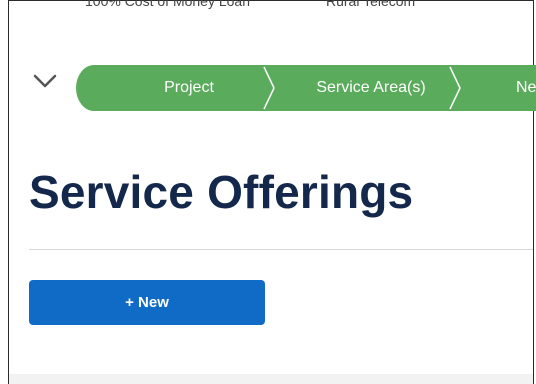 Image resolution: width=536 pixels, height=384 pixels. What do you see at coordinates (281, 249) in the screenshot?
I see `divider` at bounding box center [281, 249].